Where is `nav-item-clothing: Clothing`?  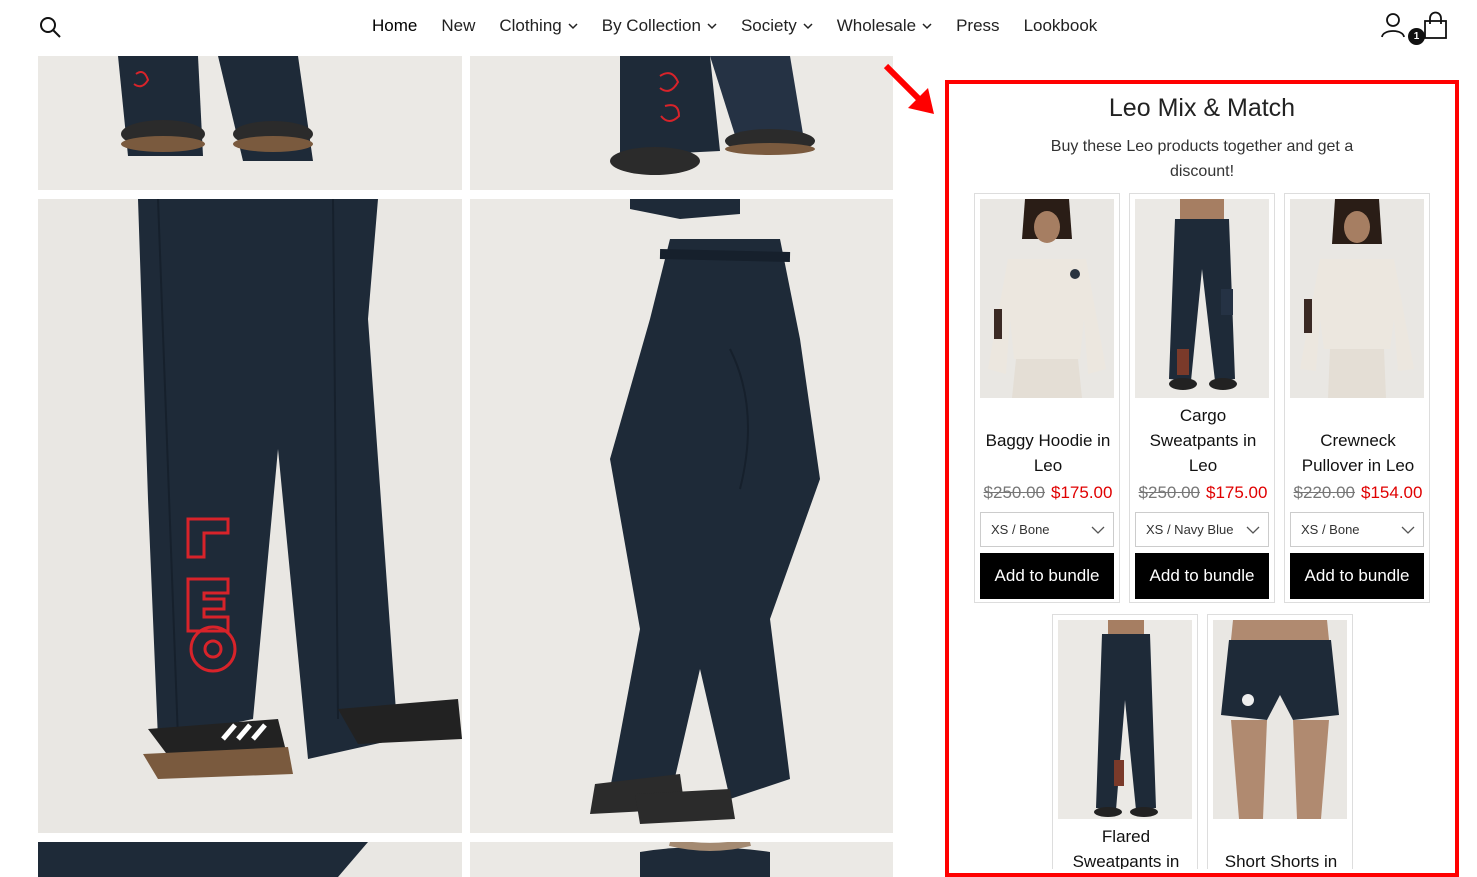
nav-item-clothing: Clothing is located at coordinates (538, 26).